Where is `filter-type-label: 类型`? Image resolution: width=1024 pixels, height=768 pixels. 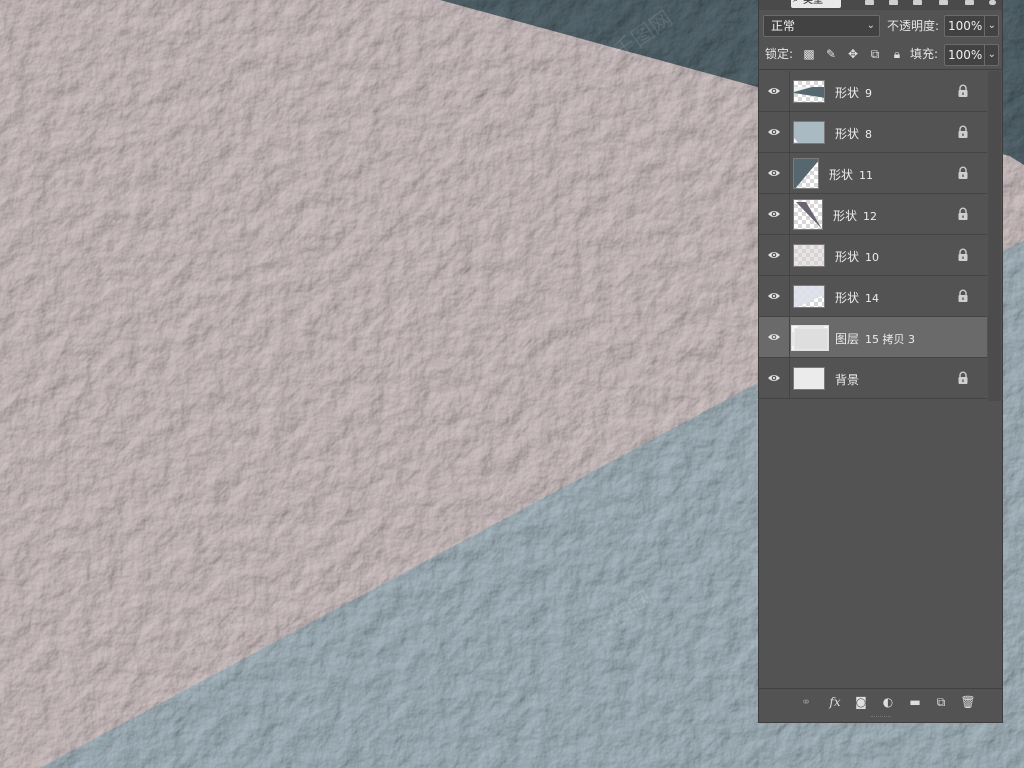 filter-type-label: 类型 is located at coordinates (813, 3).